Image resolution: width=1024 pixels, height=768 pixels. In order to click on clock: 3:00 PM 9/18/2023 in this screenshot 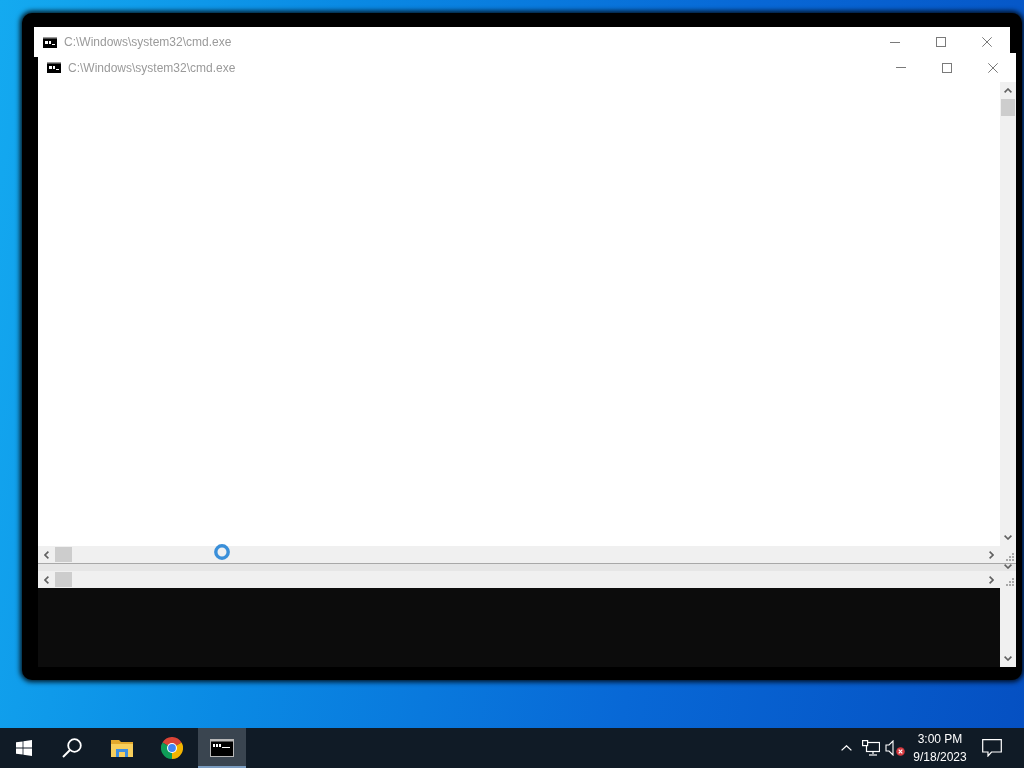, I will do `click(940, 748)`.